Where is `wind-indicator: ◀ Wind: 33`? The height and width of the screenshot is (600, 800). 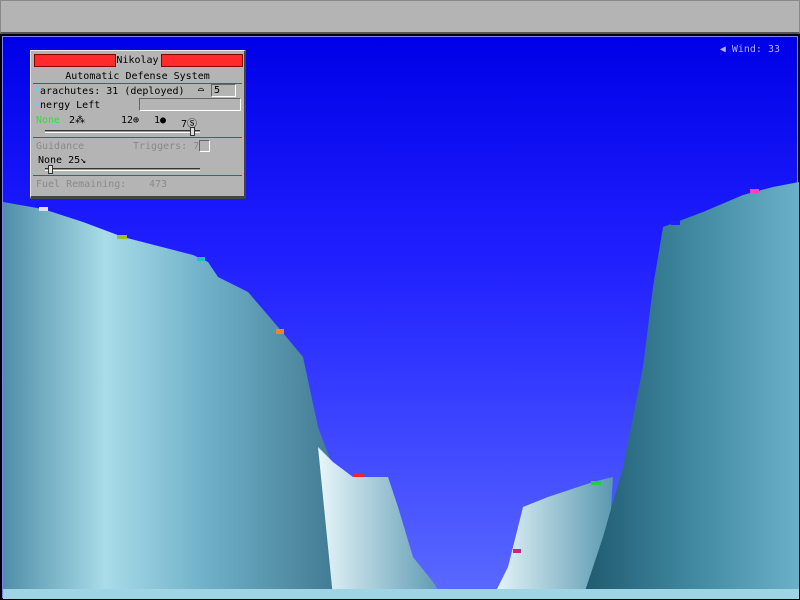
wind-indicator: ◀ Wind: 33 is located at coordinates (750, 49).